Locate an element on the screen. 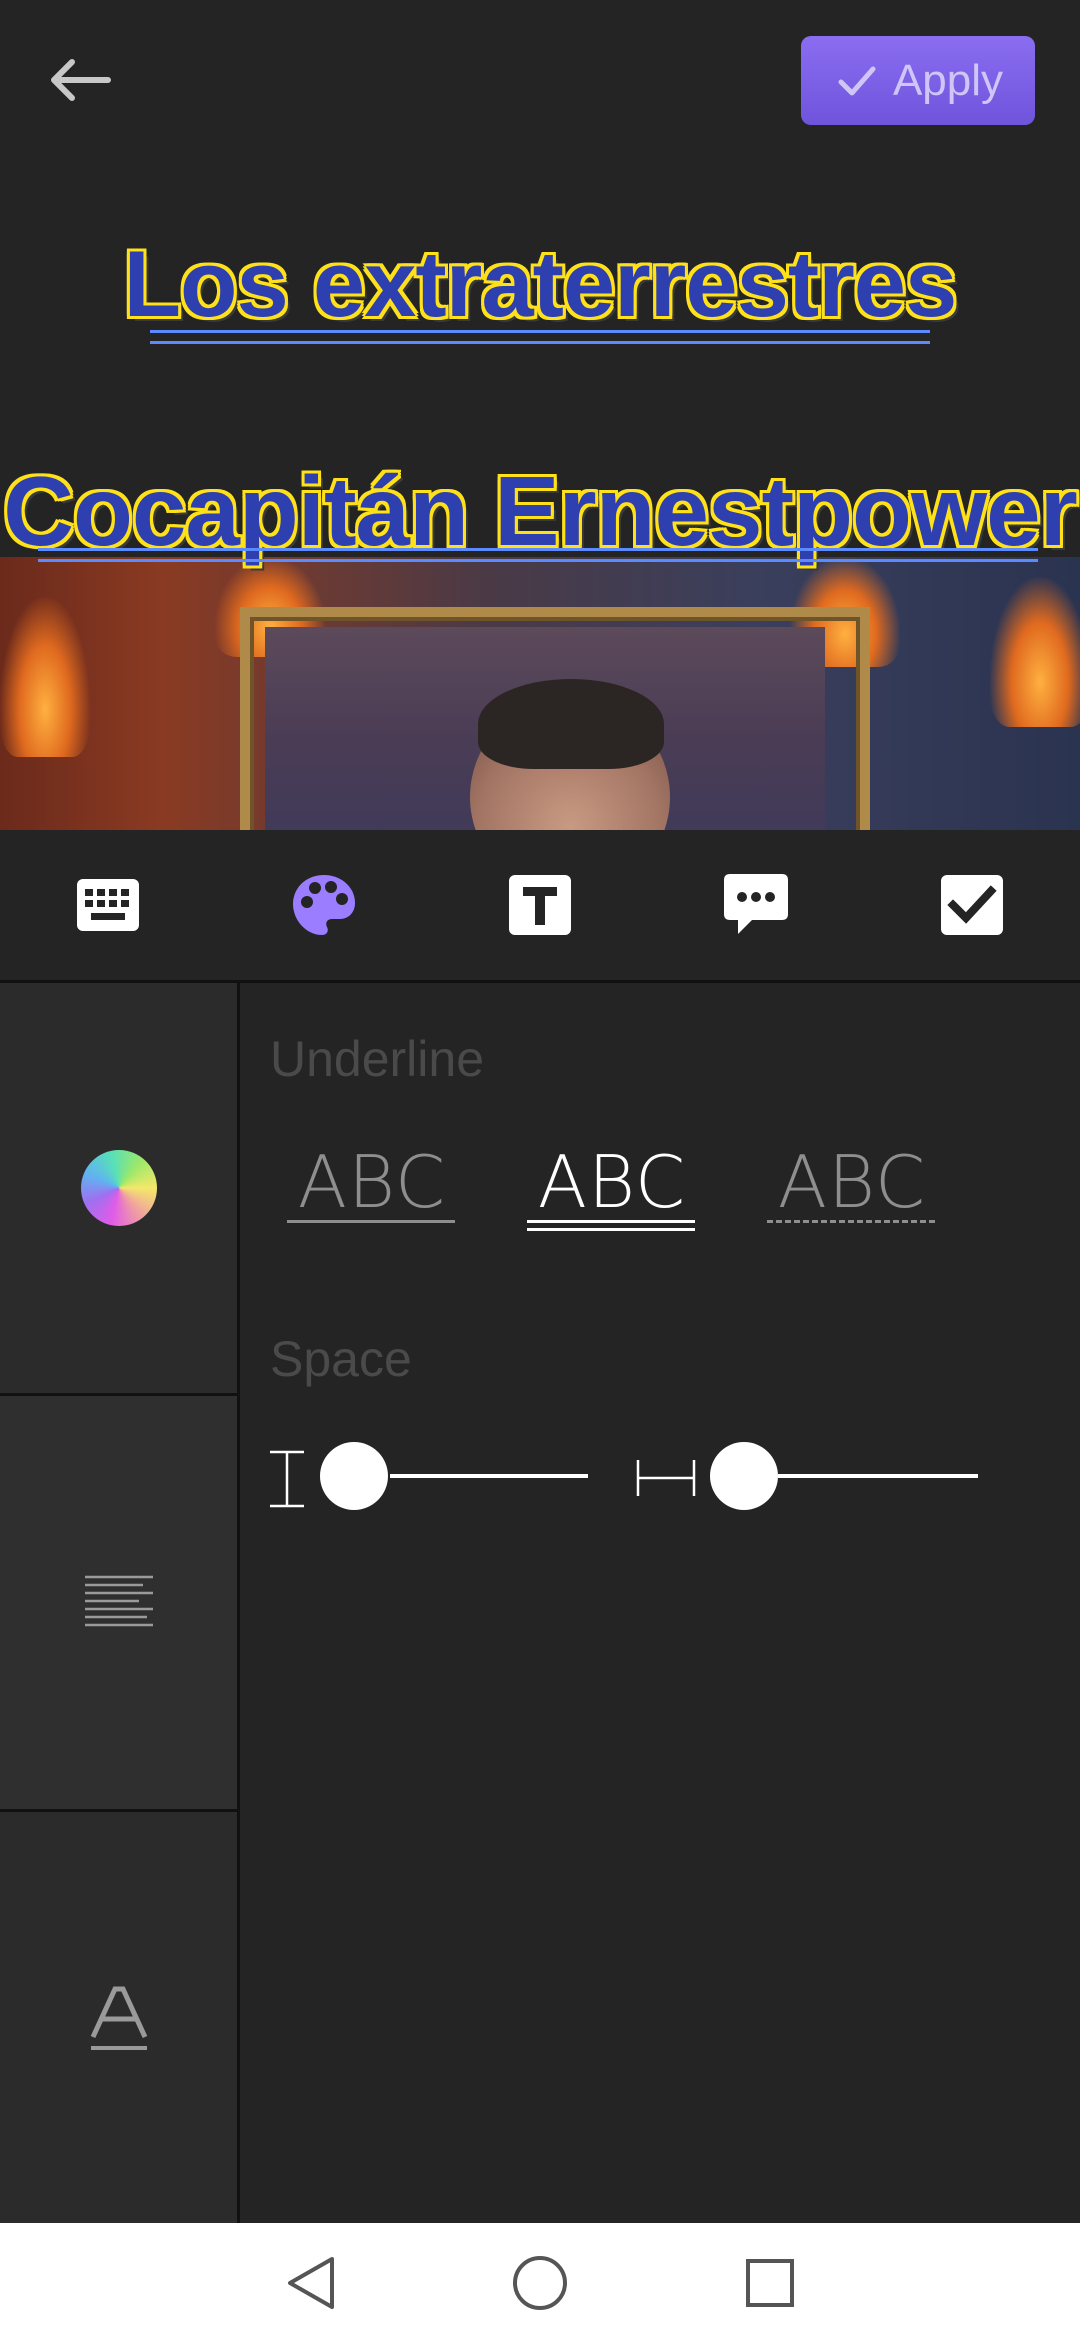  nav-home-button is located at coordinates (540, 2283).